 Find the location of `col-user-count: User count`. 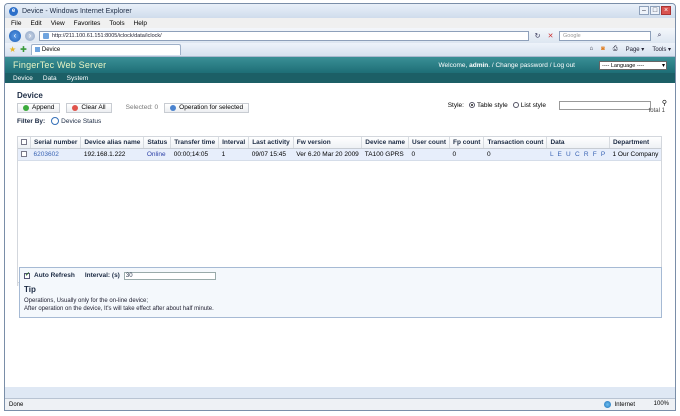

col-user-count: User count is located at coordinates (429, 143).